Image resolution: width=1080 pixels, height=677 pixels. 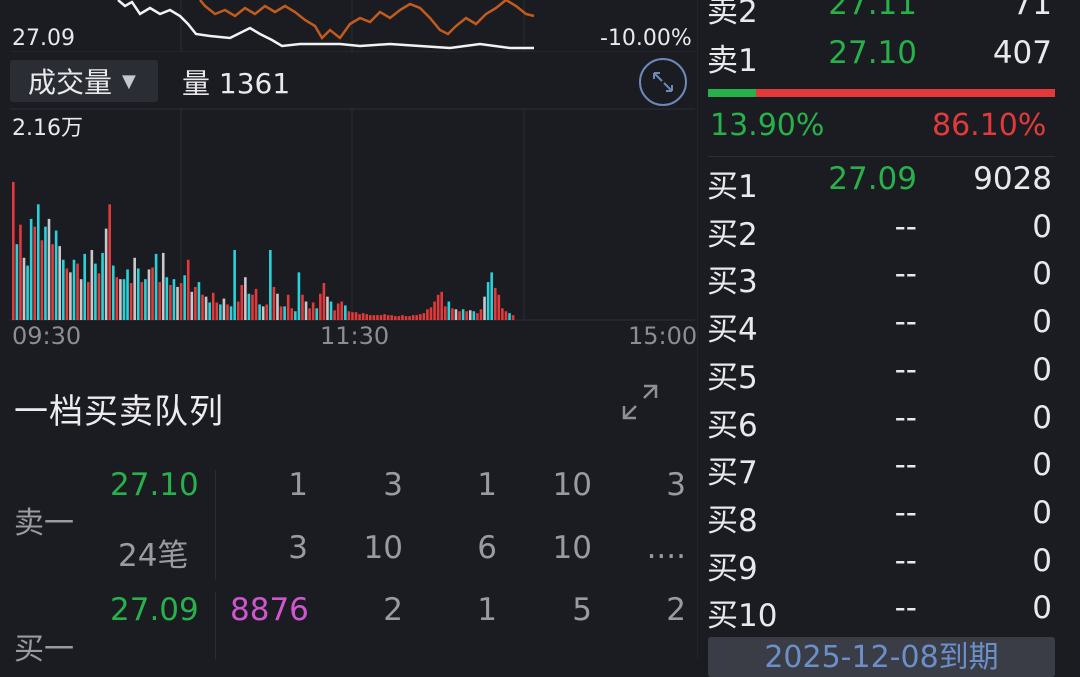 I want to click on bid-10-price: --, so click(x=905, y=608).